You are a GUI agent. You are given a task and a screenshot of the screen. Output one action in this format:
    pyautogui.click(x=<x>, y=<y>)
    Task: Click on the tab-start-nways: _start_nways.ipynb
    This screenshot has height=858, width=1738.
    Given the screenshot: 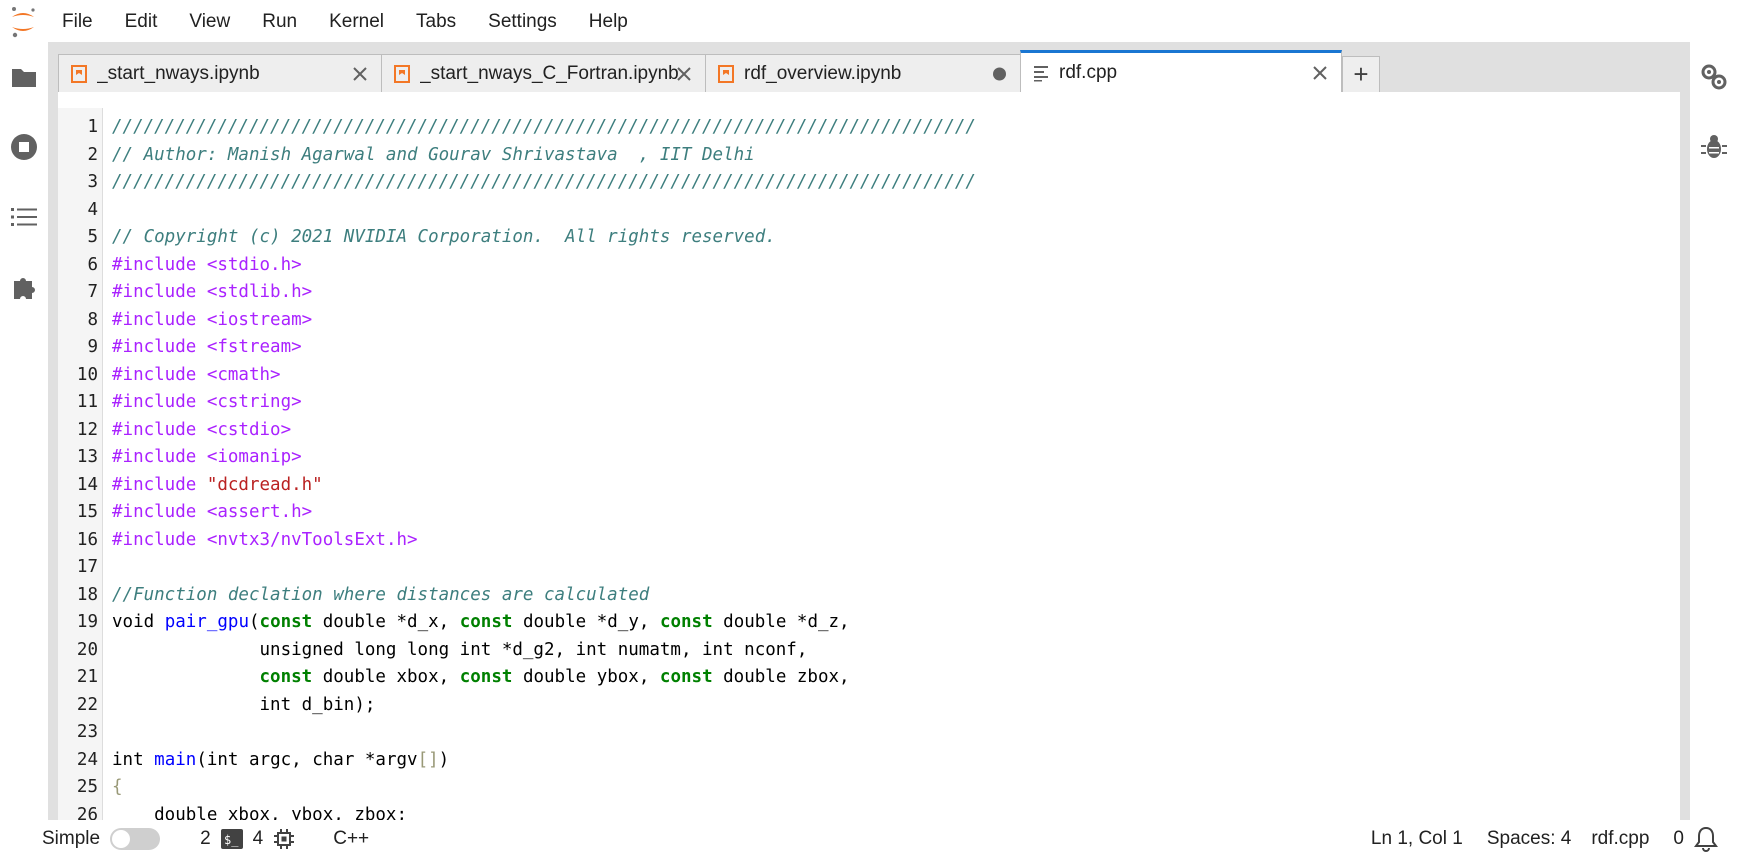 What is the action you would take?
    pyautogui.click(x=220, y=73)
    